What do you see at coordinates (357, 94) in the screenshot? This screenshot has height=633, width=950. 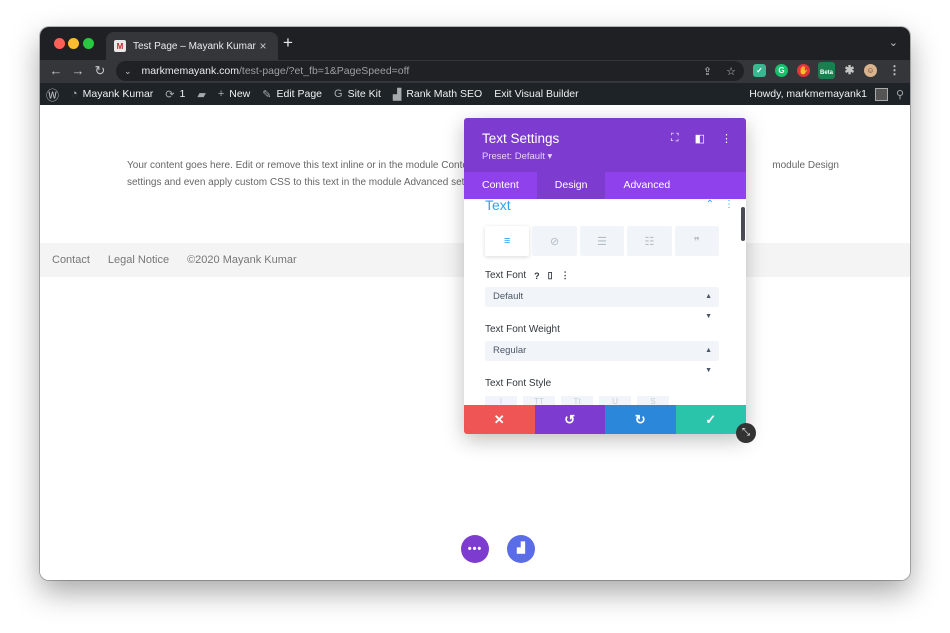 I see `admin-site-kit: G Site Kit` at bounding box center [357, 94].